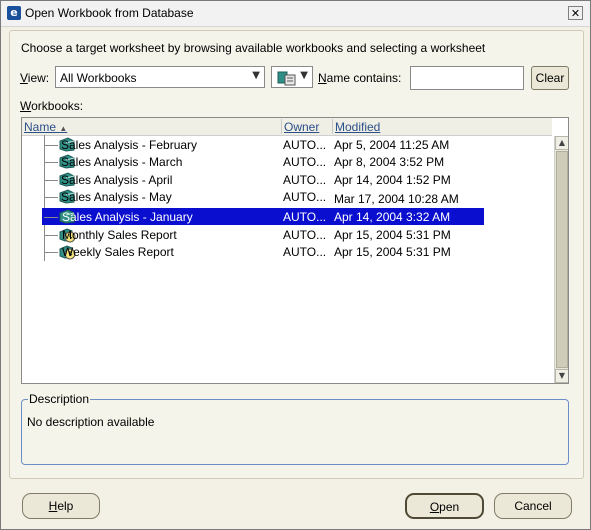 The height and width of the screenshot is (530, 591). I want to click on scrollbar-thumb, so click(562, 259).